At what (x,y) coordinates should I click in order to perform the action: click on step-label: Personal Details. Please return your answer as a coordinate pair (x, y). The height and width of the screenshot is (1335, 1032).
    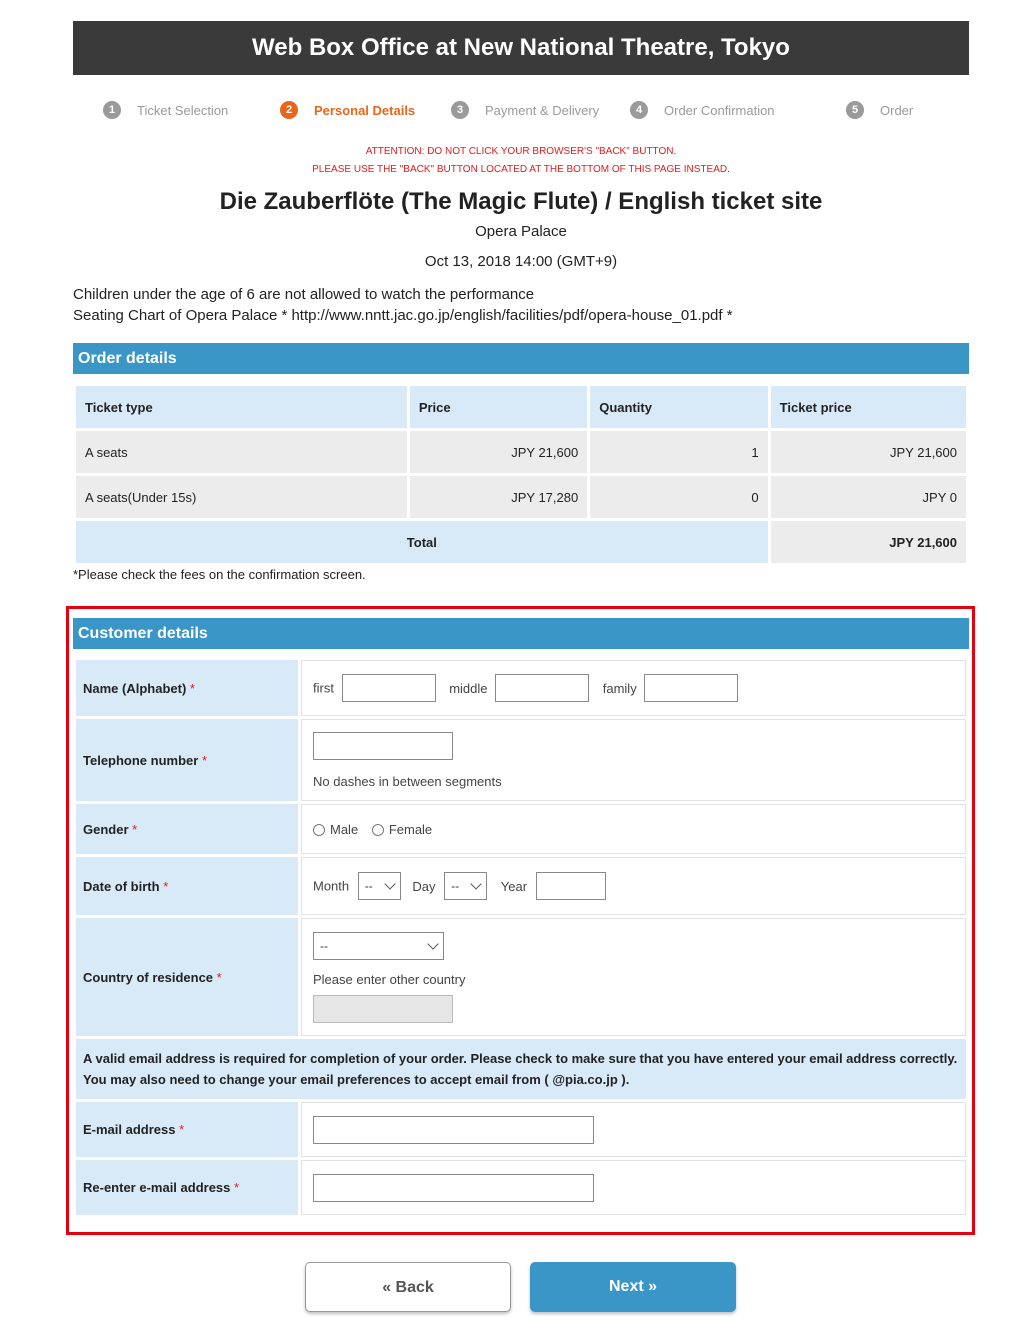
    Looking at the image, I should click on (365, 110).